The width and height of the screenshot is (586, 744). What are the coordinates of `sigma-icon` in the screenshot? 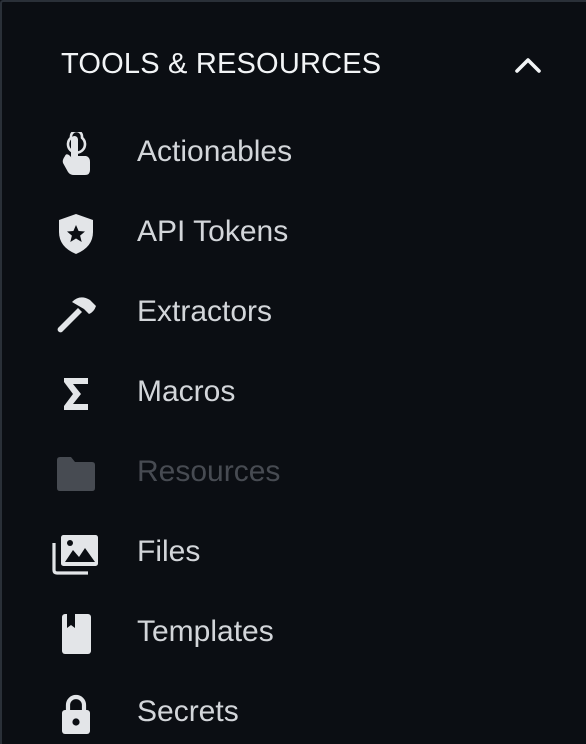 It's located at (76, 394).